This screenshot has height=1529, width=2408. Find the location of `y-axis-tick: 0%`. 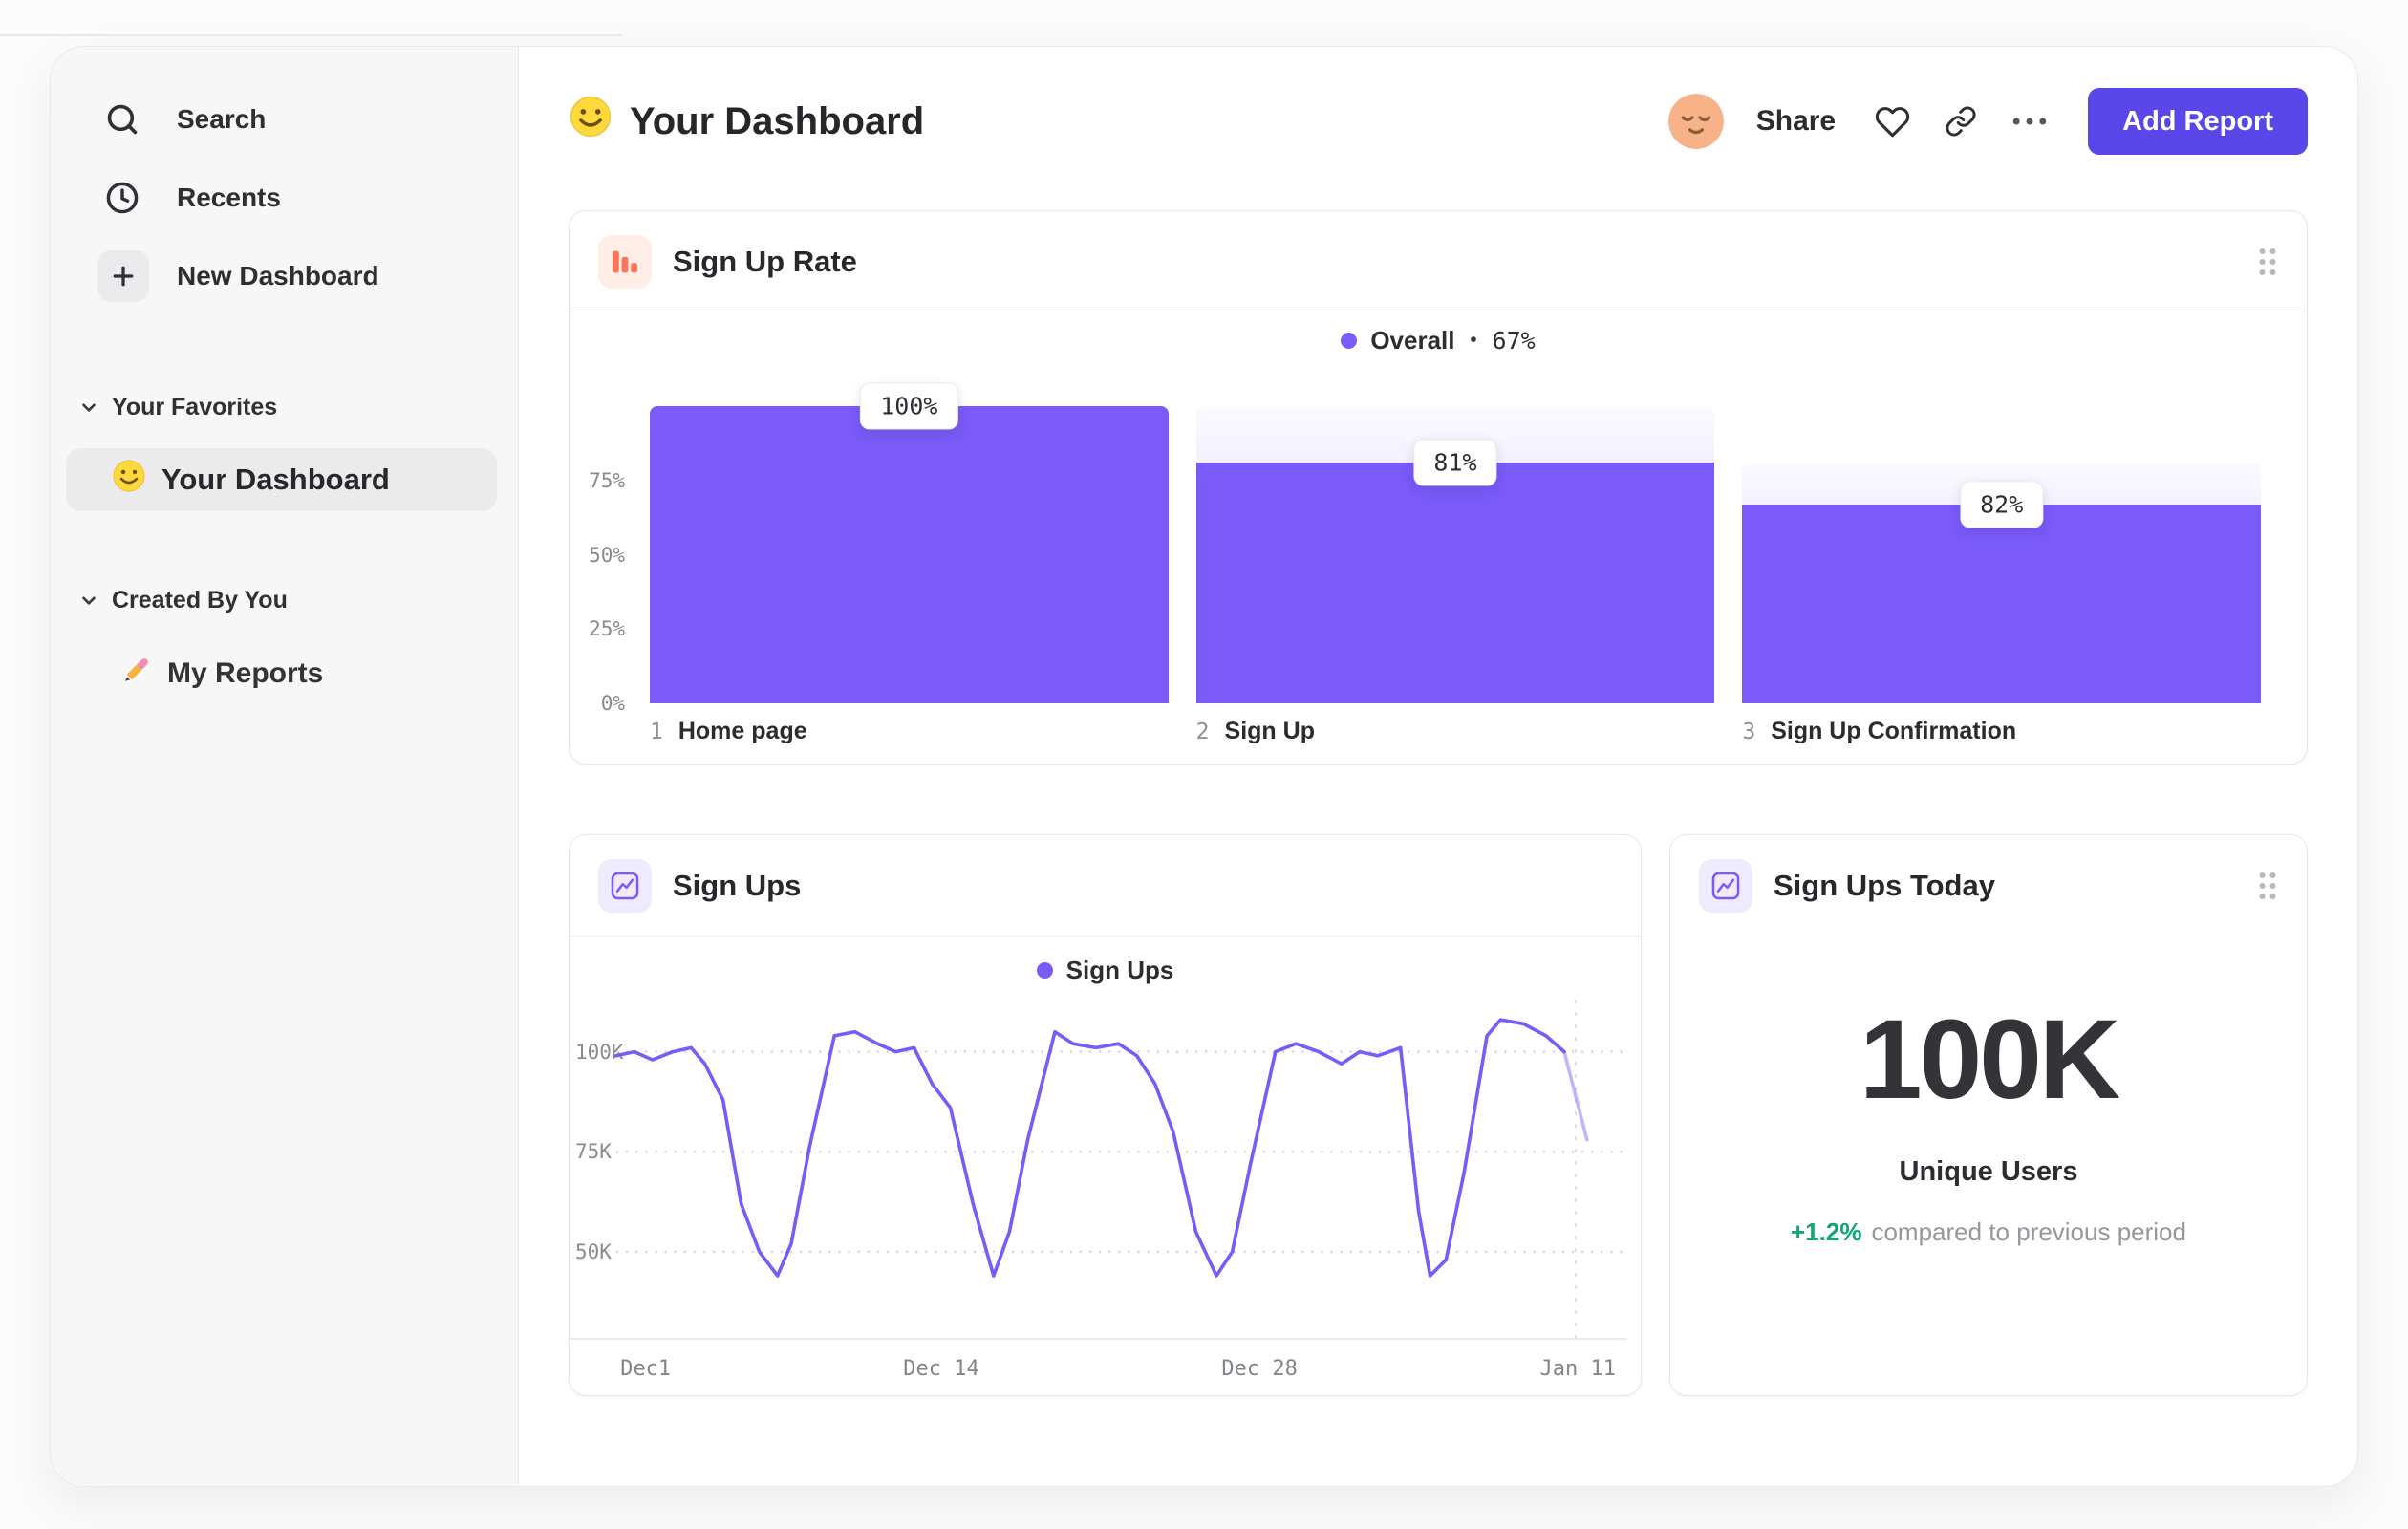

y-axis-tick: 0% is located at coordinates (612, 703).